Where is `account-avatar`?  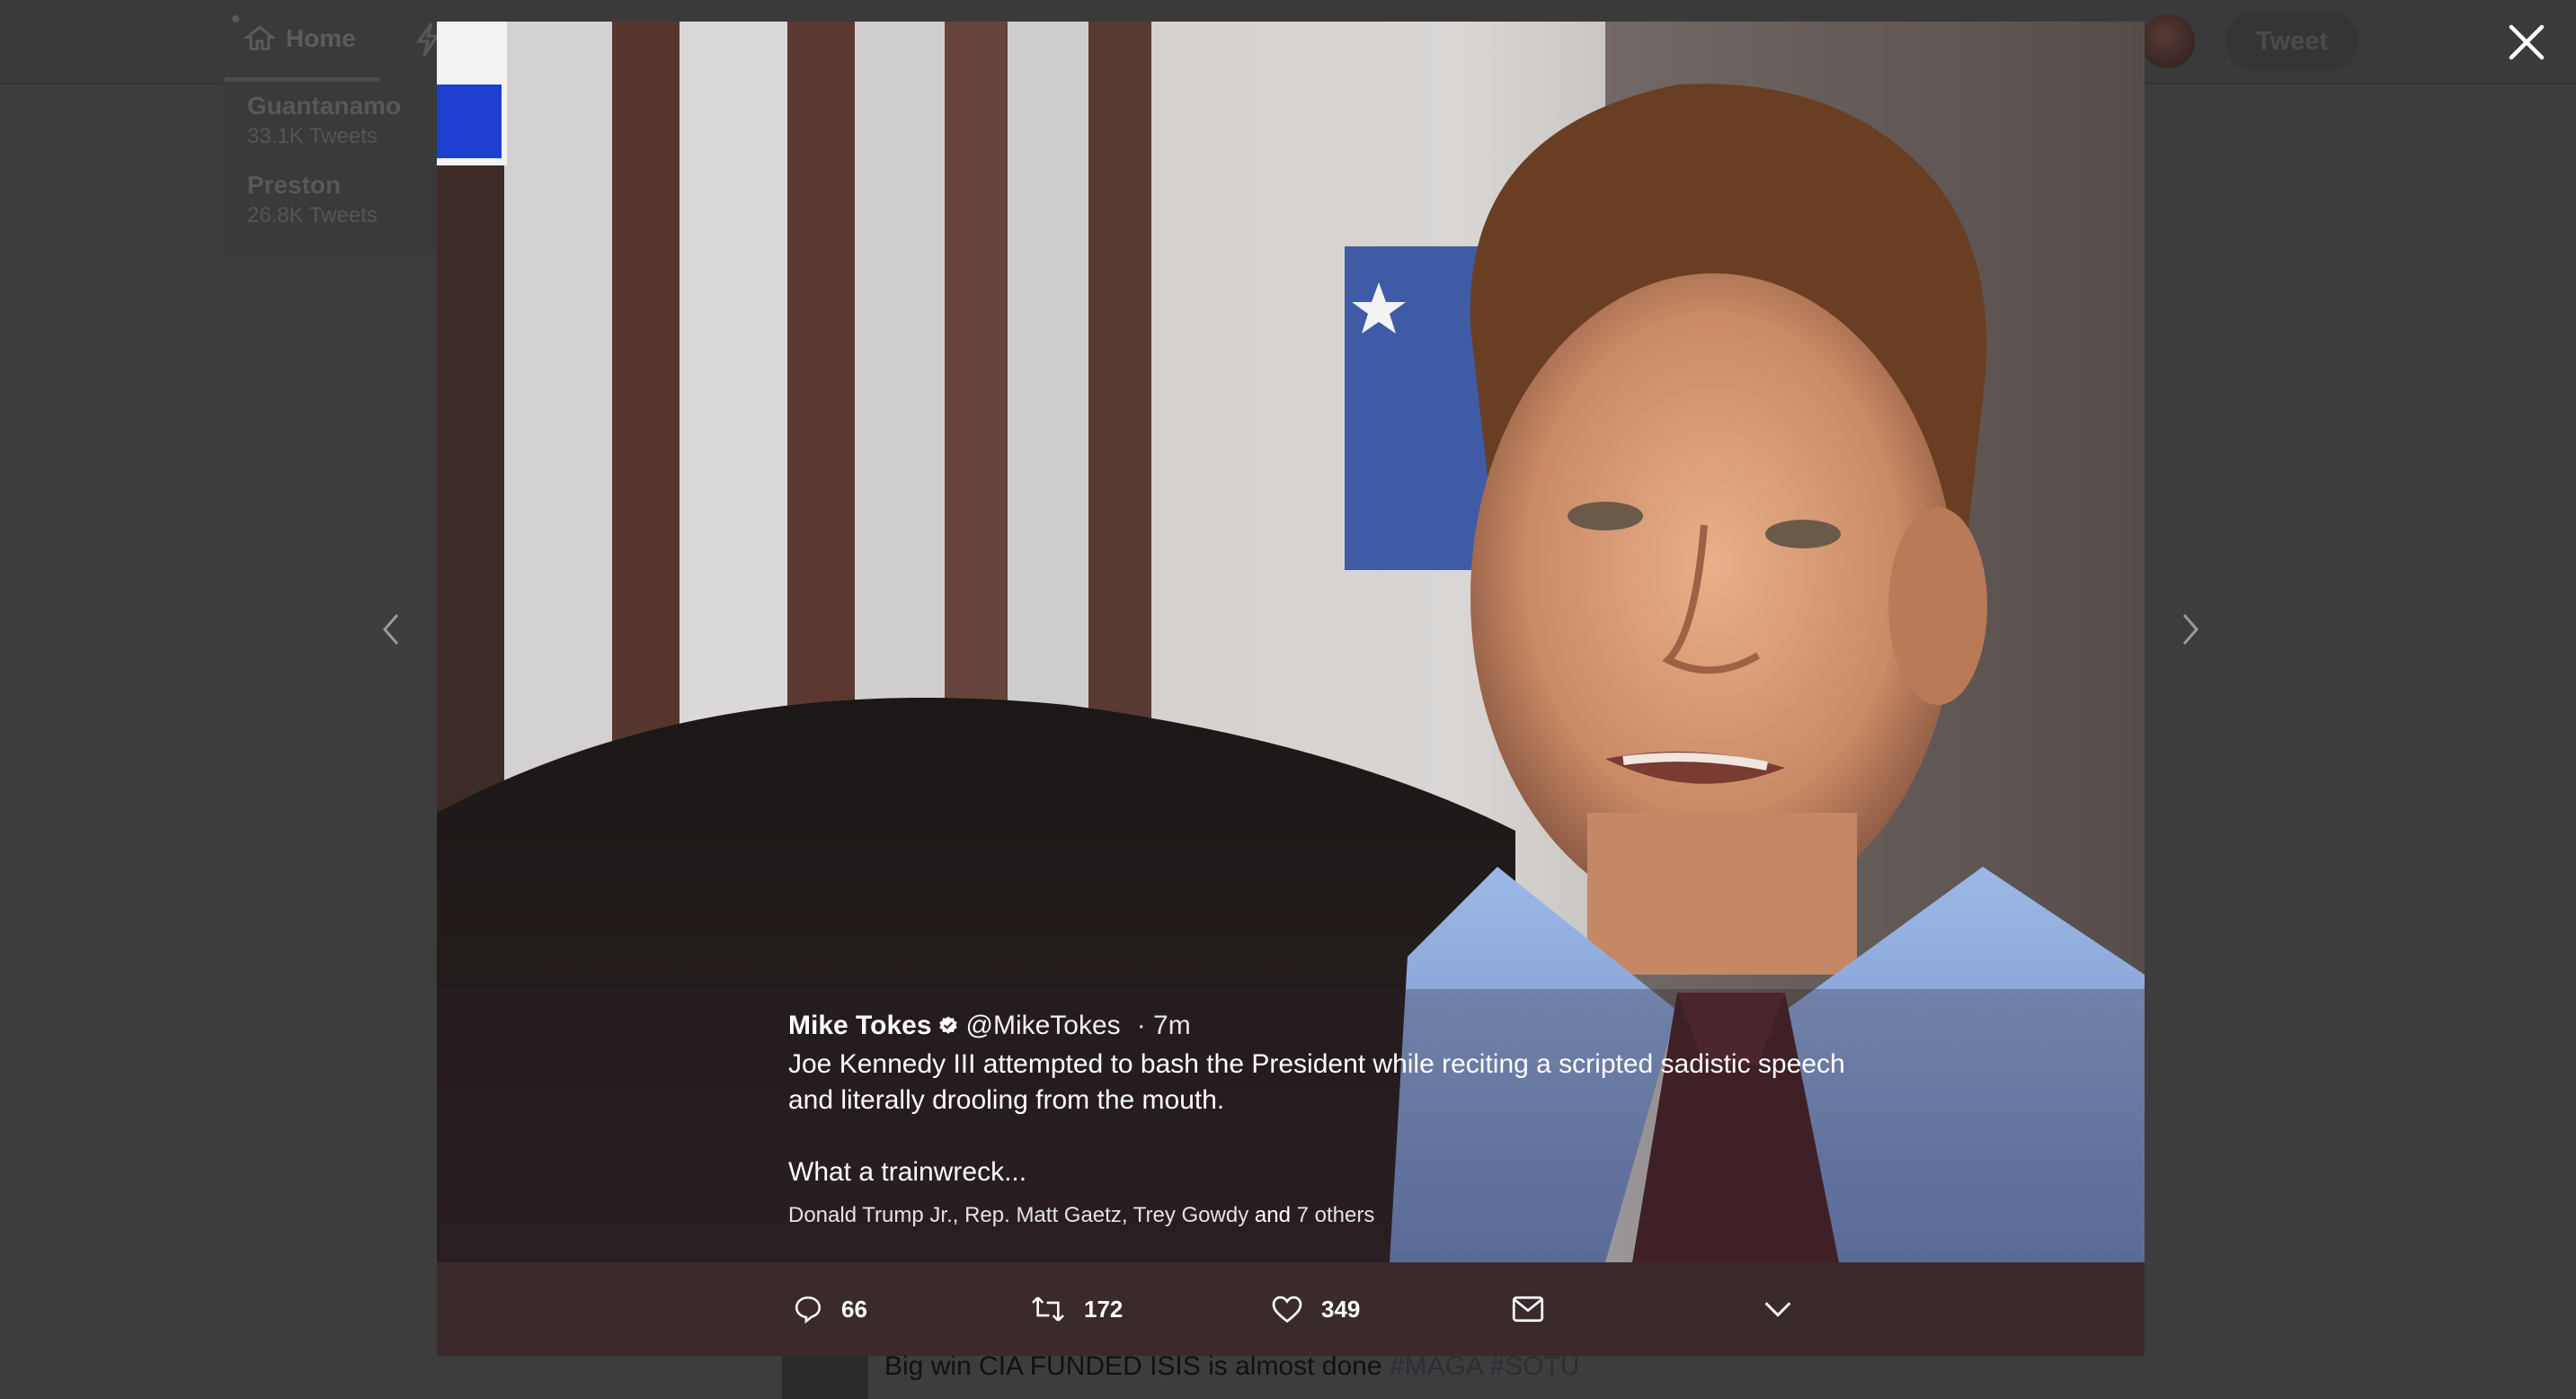 account-avatar is located at coordinates (2168, 41).